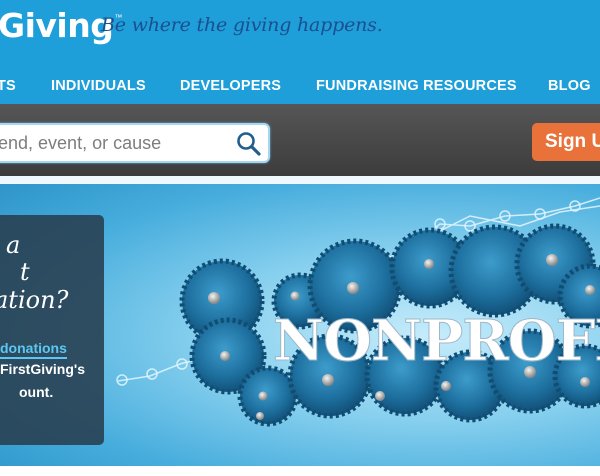 The image size is (600, 476). Describe the element at coordinates (52, 330) in the screenshot. I see `promo-panel: a t ation? donations FirstGiving's ount.` at that location.